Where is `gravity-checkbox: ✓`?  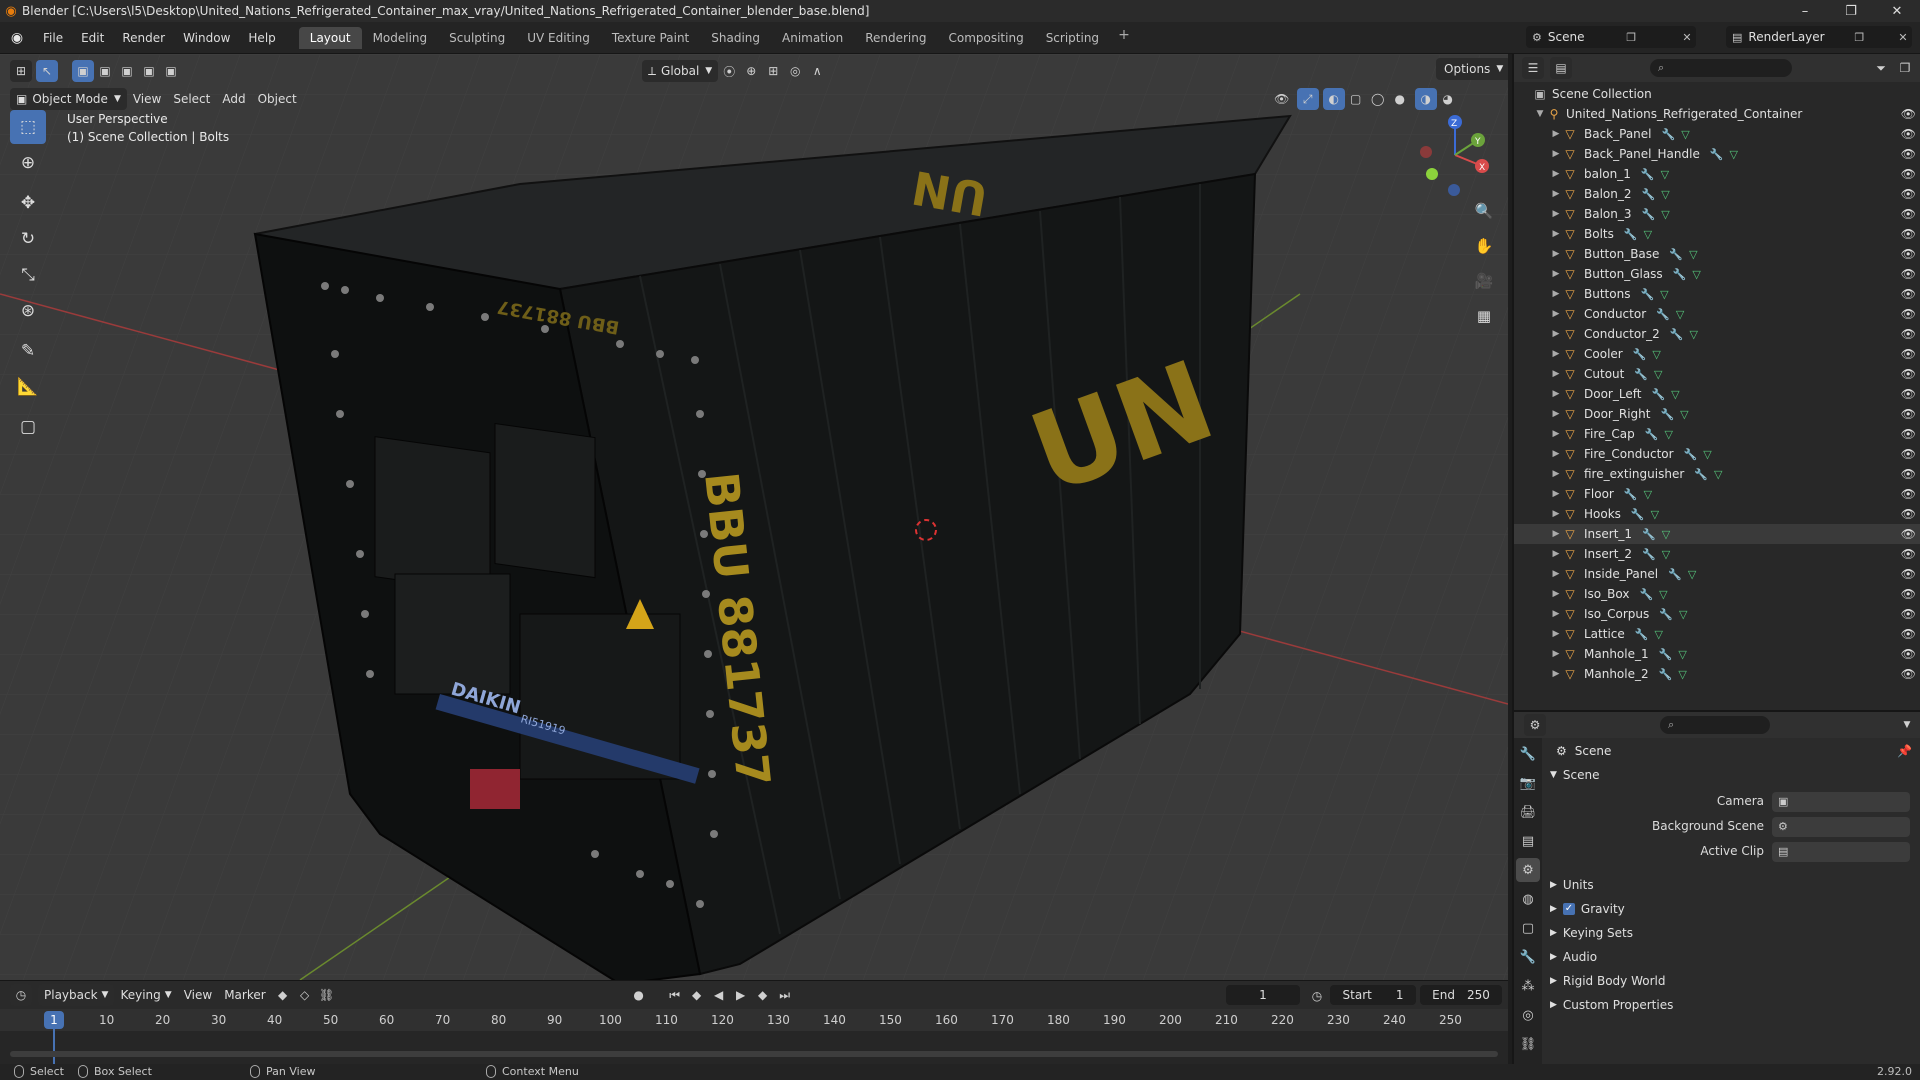
gravity-checkbox: ✓ is located at coordinates (1568, 909).